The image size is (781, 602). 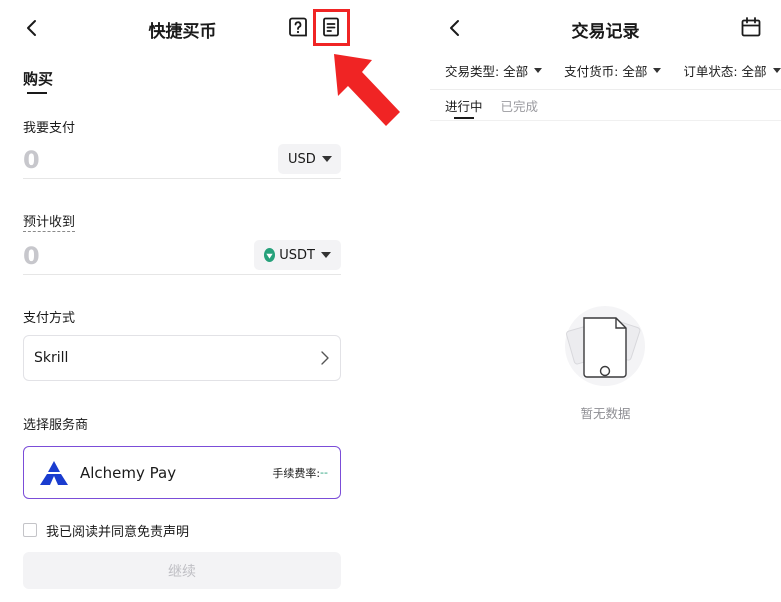 I want to click on filter-label: 订单状态: 全部, so click(x=725, y=71).